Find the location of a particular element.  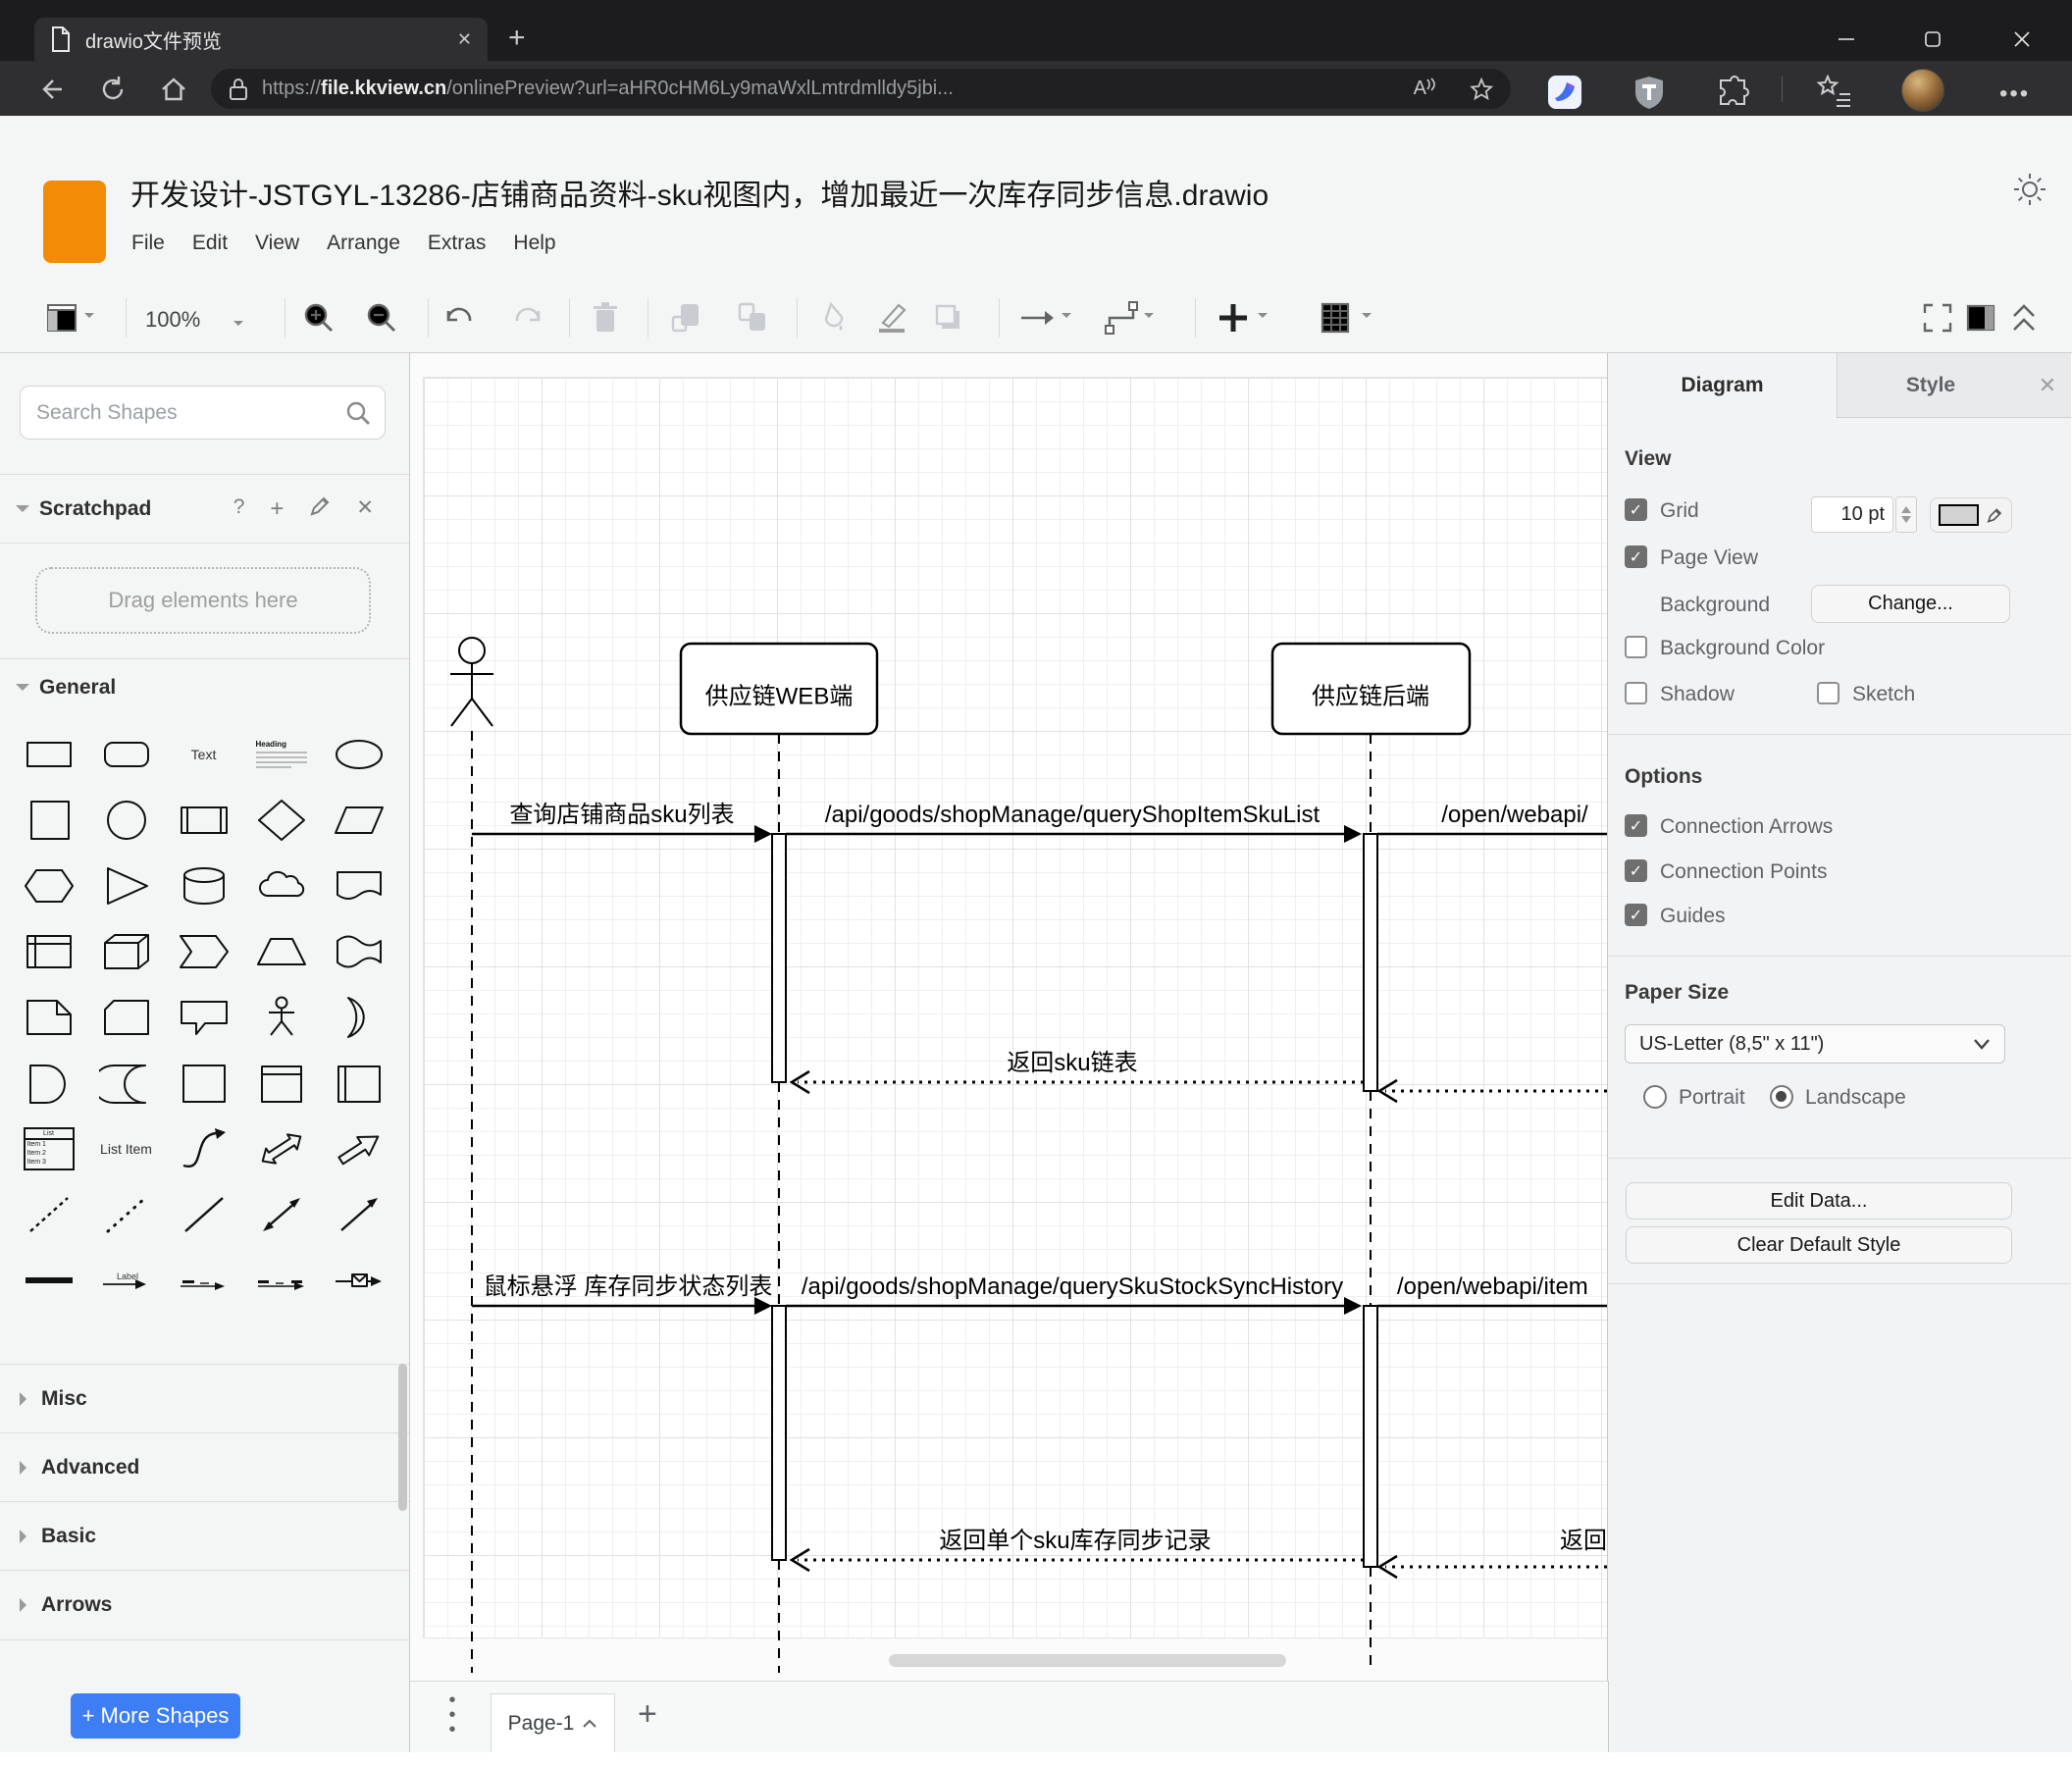

view-panels-button is located at coordinates (68, 318).